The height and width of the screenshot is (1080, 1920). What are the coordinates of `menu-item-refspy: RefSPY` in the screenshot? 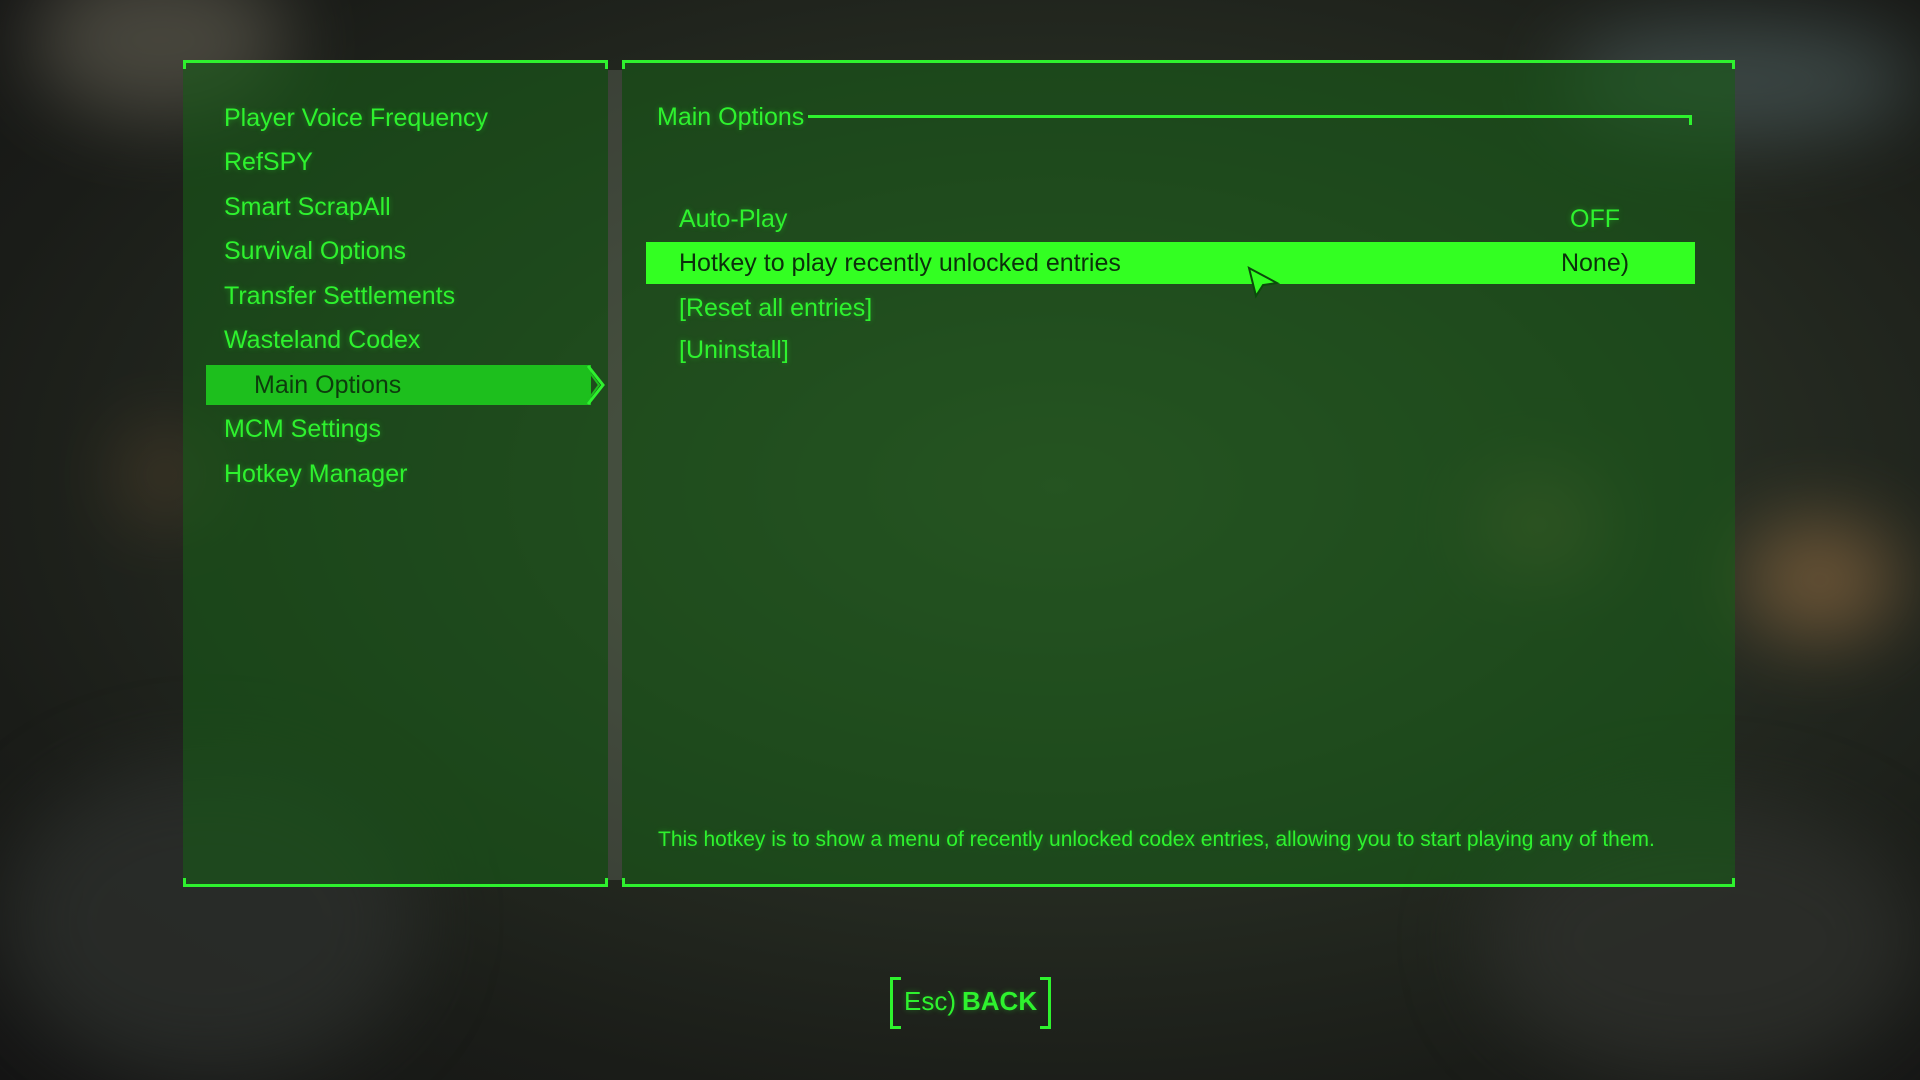 It's located at (268, 162).